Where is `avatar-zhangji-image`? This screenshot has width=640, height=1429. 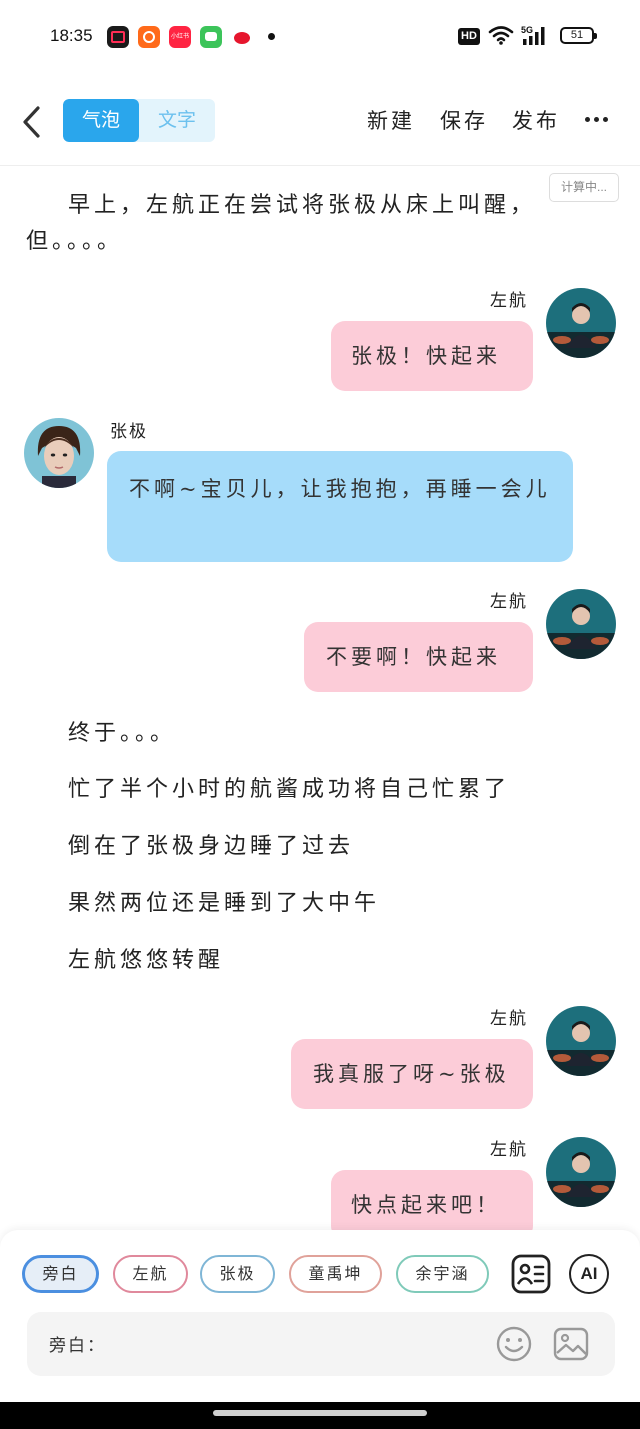
avatar-zhangji-image is located at coordinates (59, 453).